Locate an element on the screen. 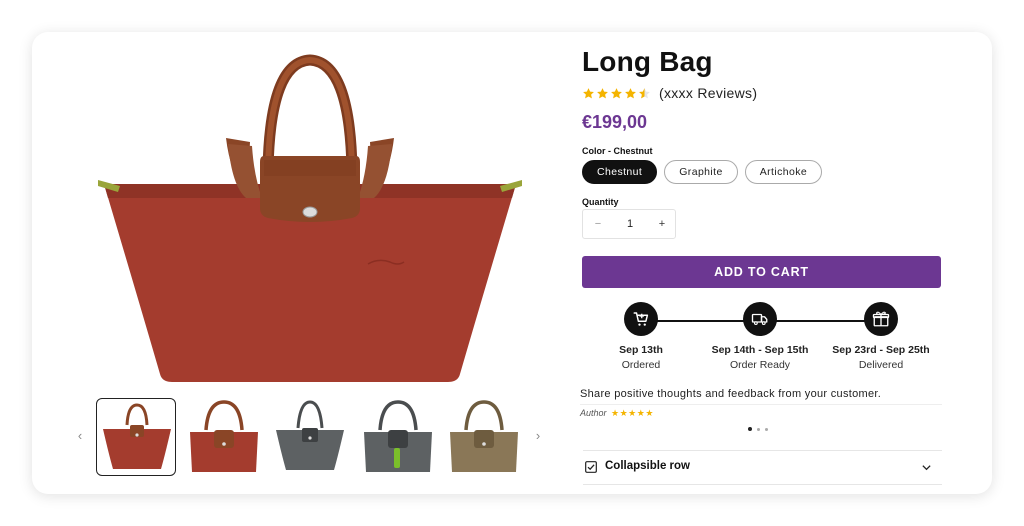 The height and width of the screenshot is (526, 1024). color-label: Color - Chestnut is located at coordinates (617, 151).